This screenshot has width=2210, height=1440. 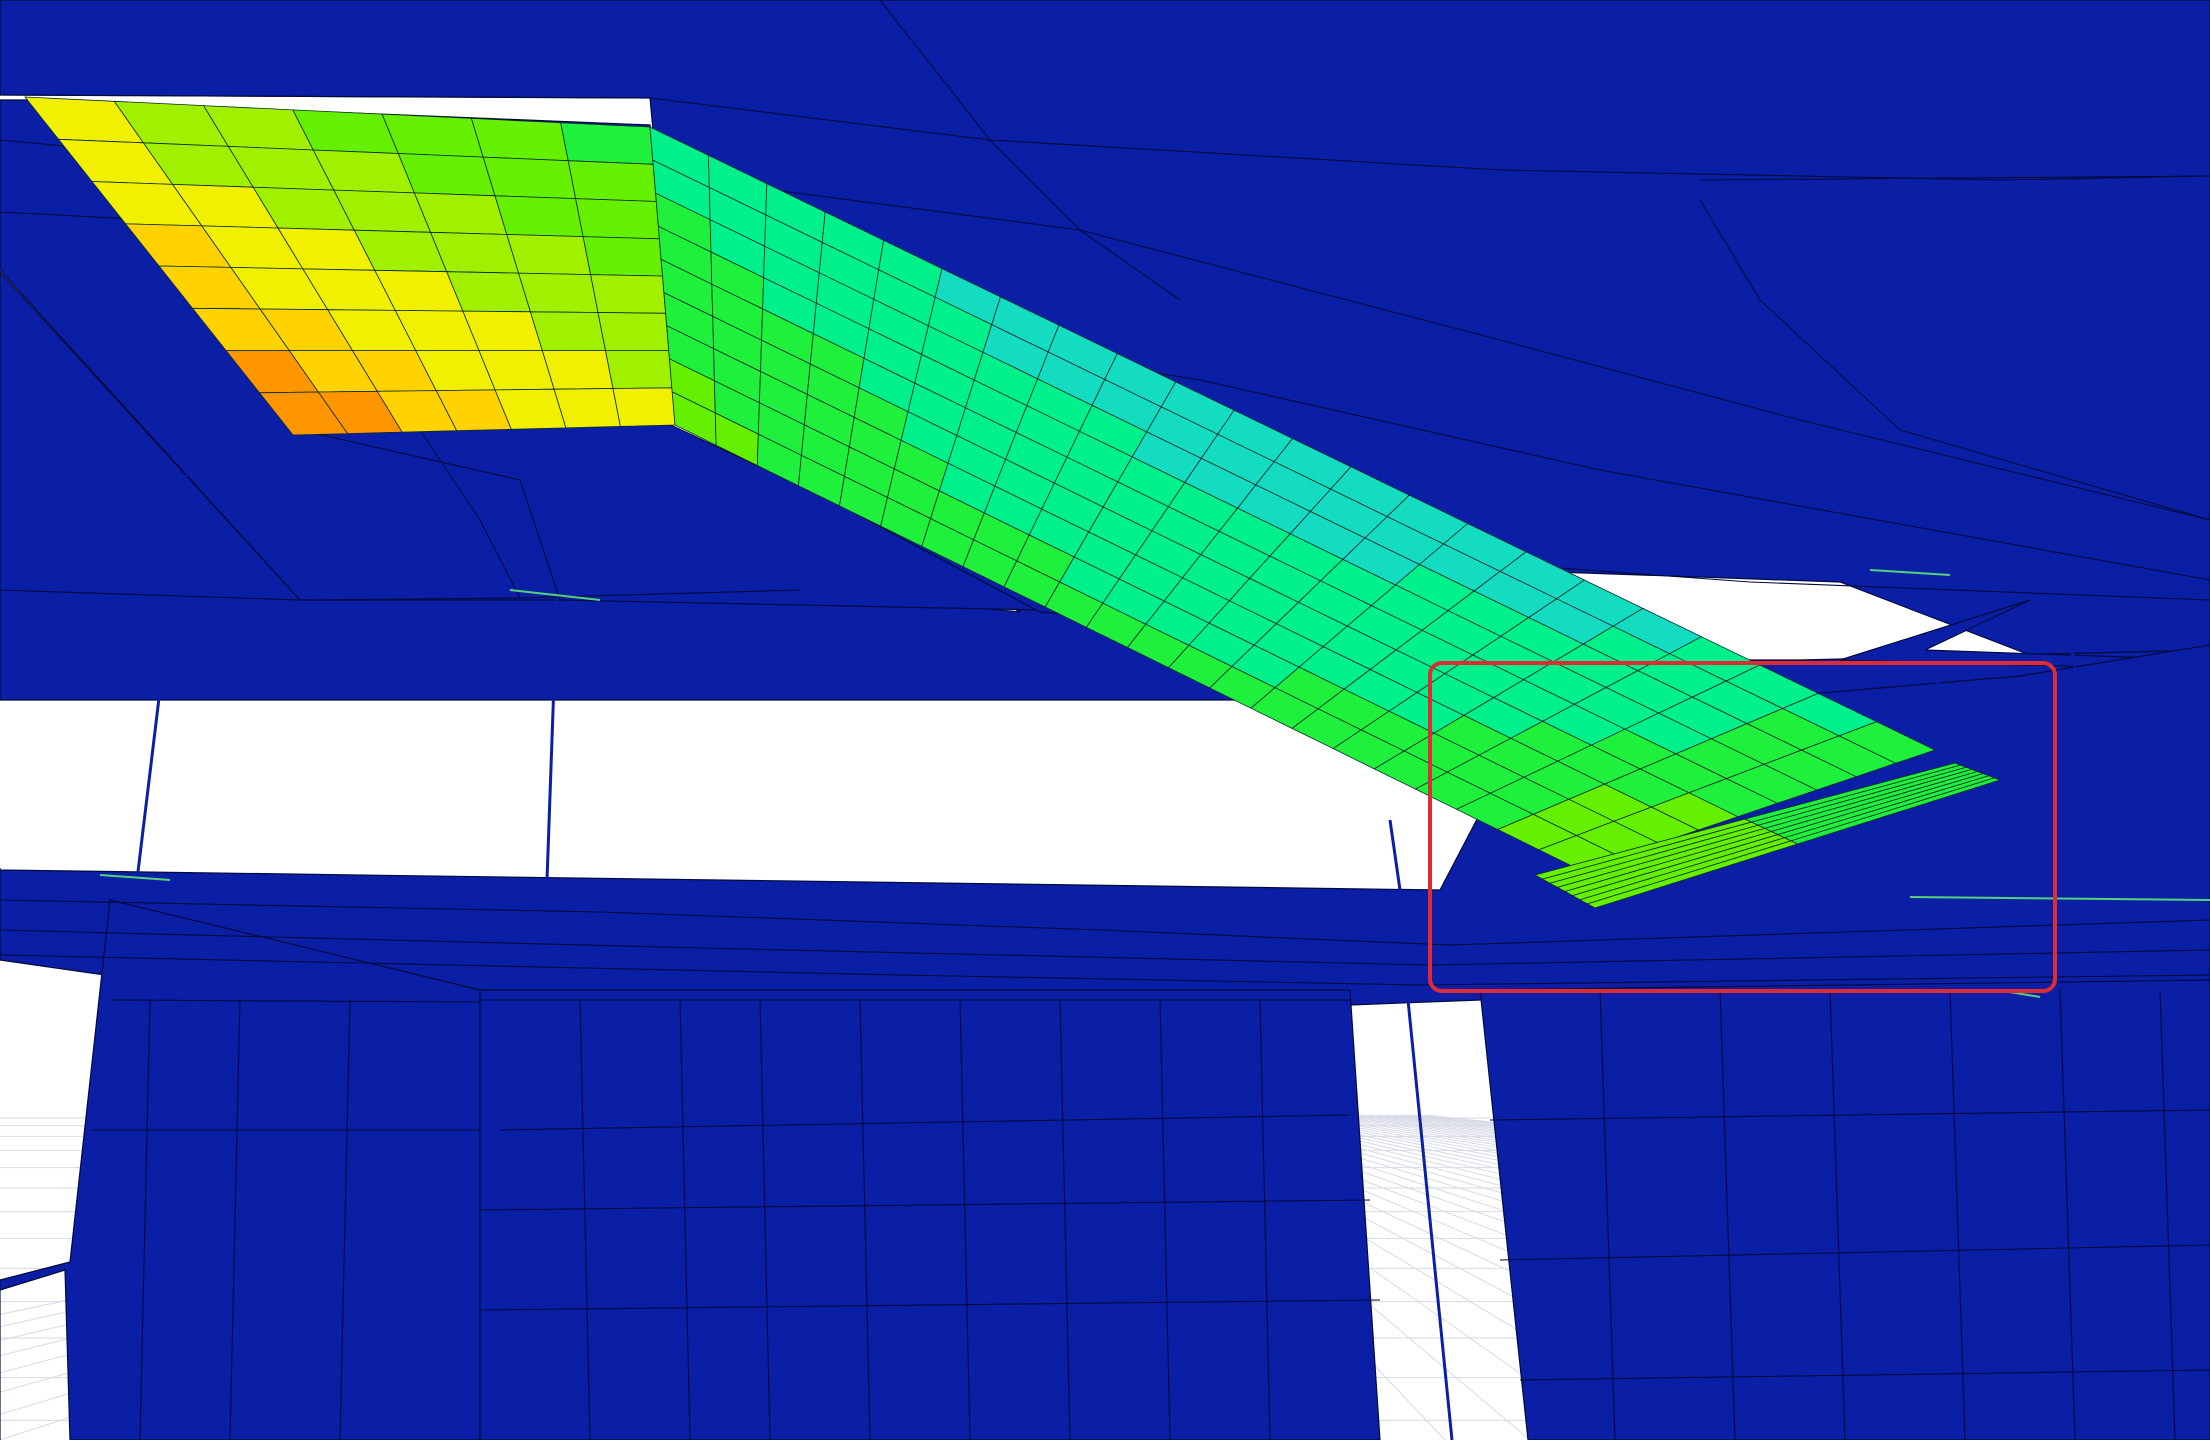 What do you see at coordinates (930, 1214) in the screenshot?
I see `lower-center-wall` at bounding box center [930, 1214].